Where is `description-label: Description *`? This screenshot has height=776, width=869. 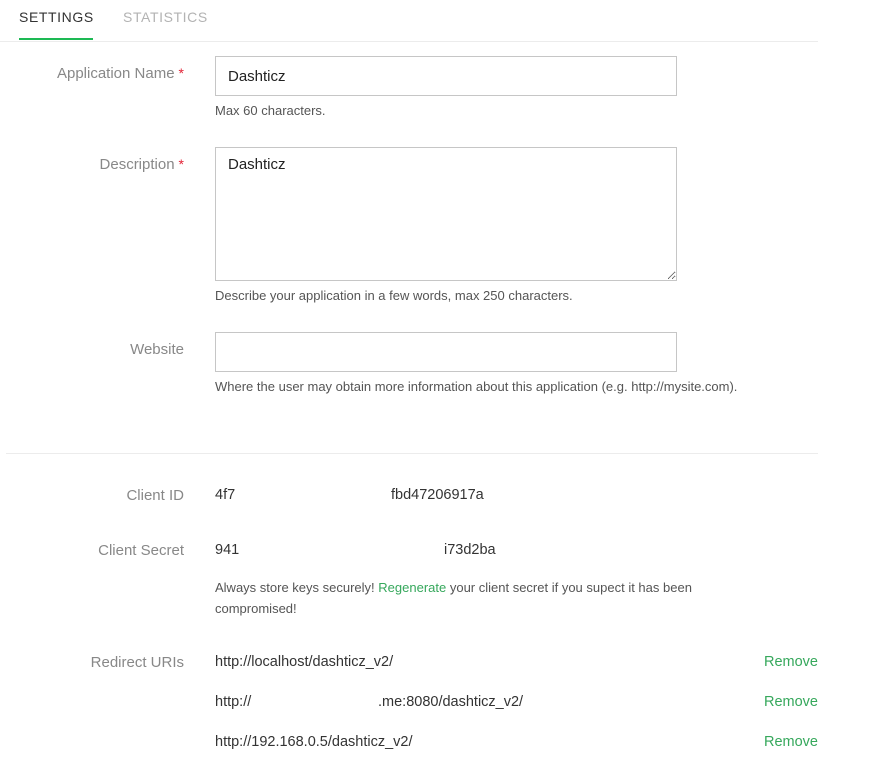 description-label: Description * is located at coordinates (142, 164).